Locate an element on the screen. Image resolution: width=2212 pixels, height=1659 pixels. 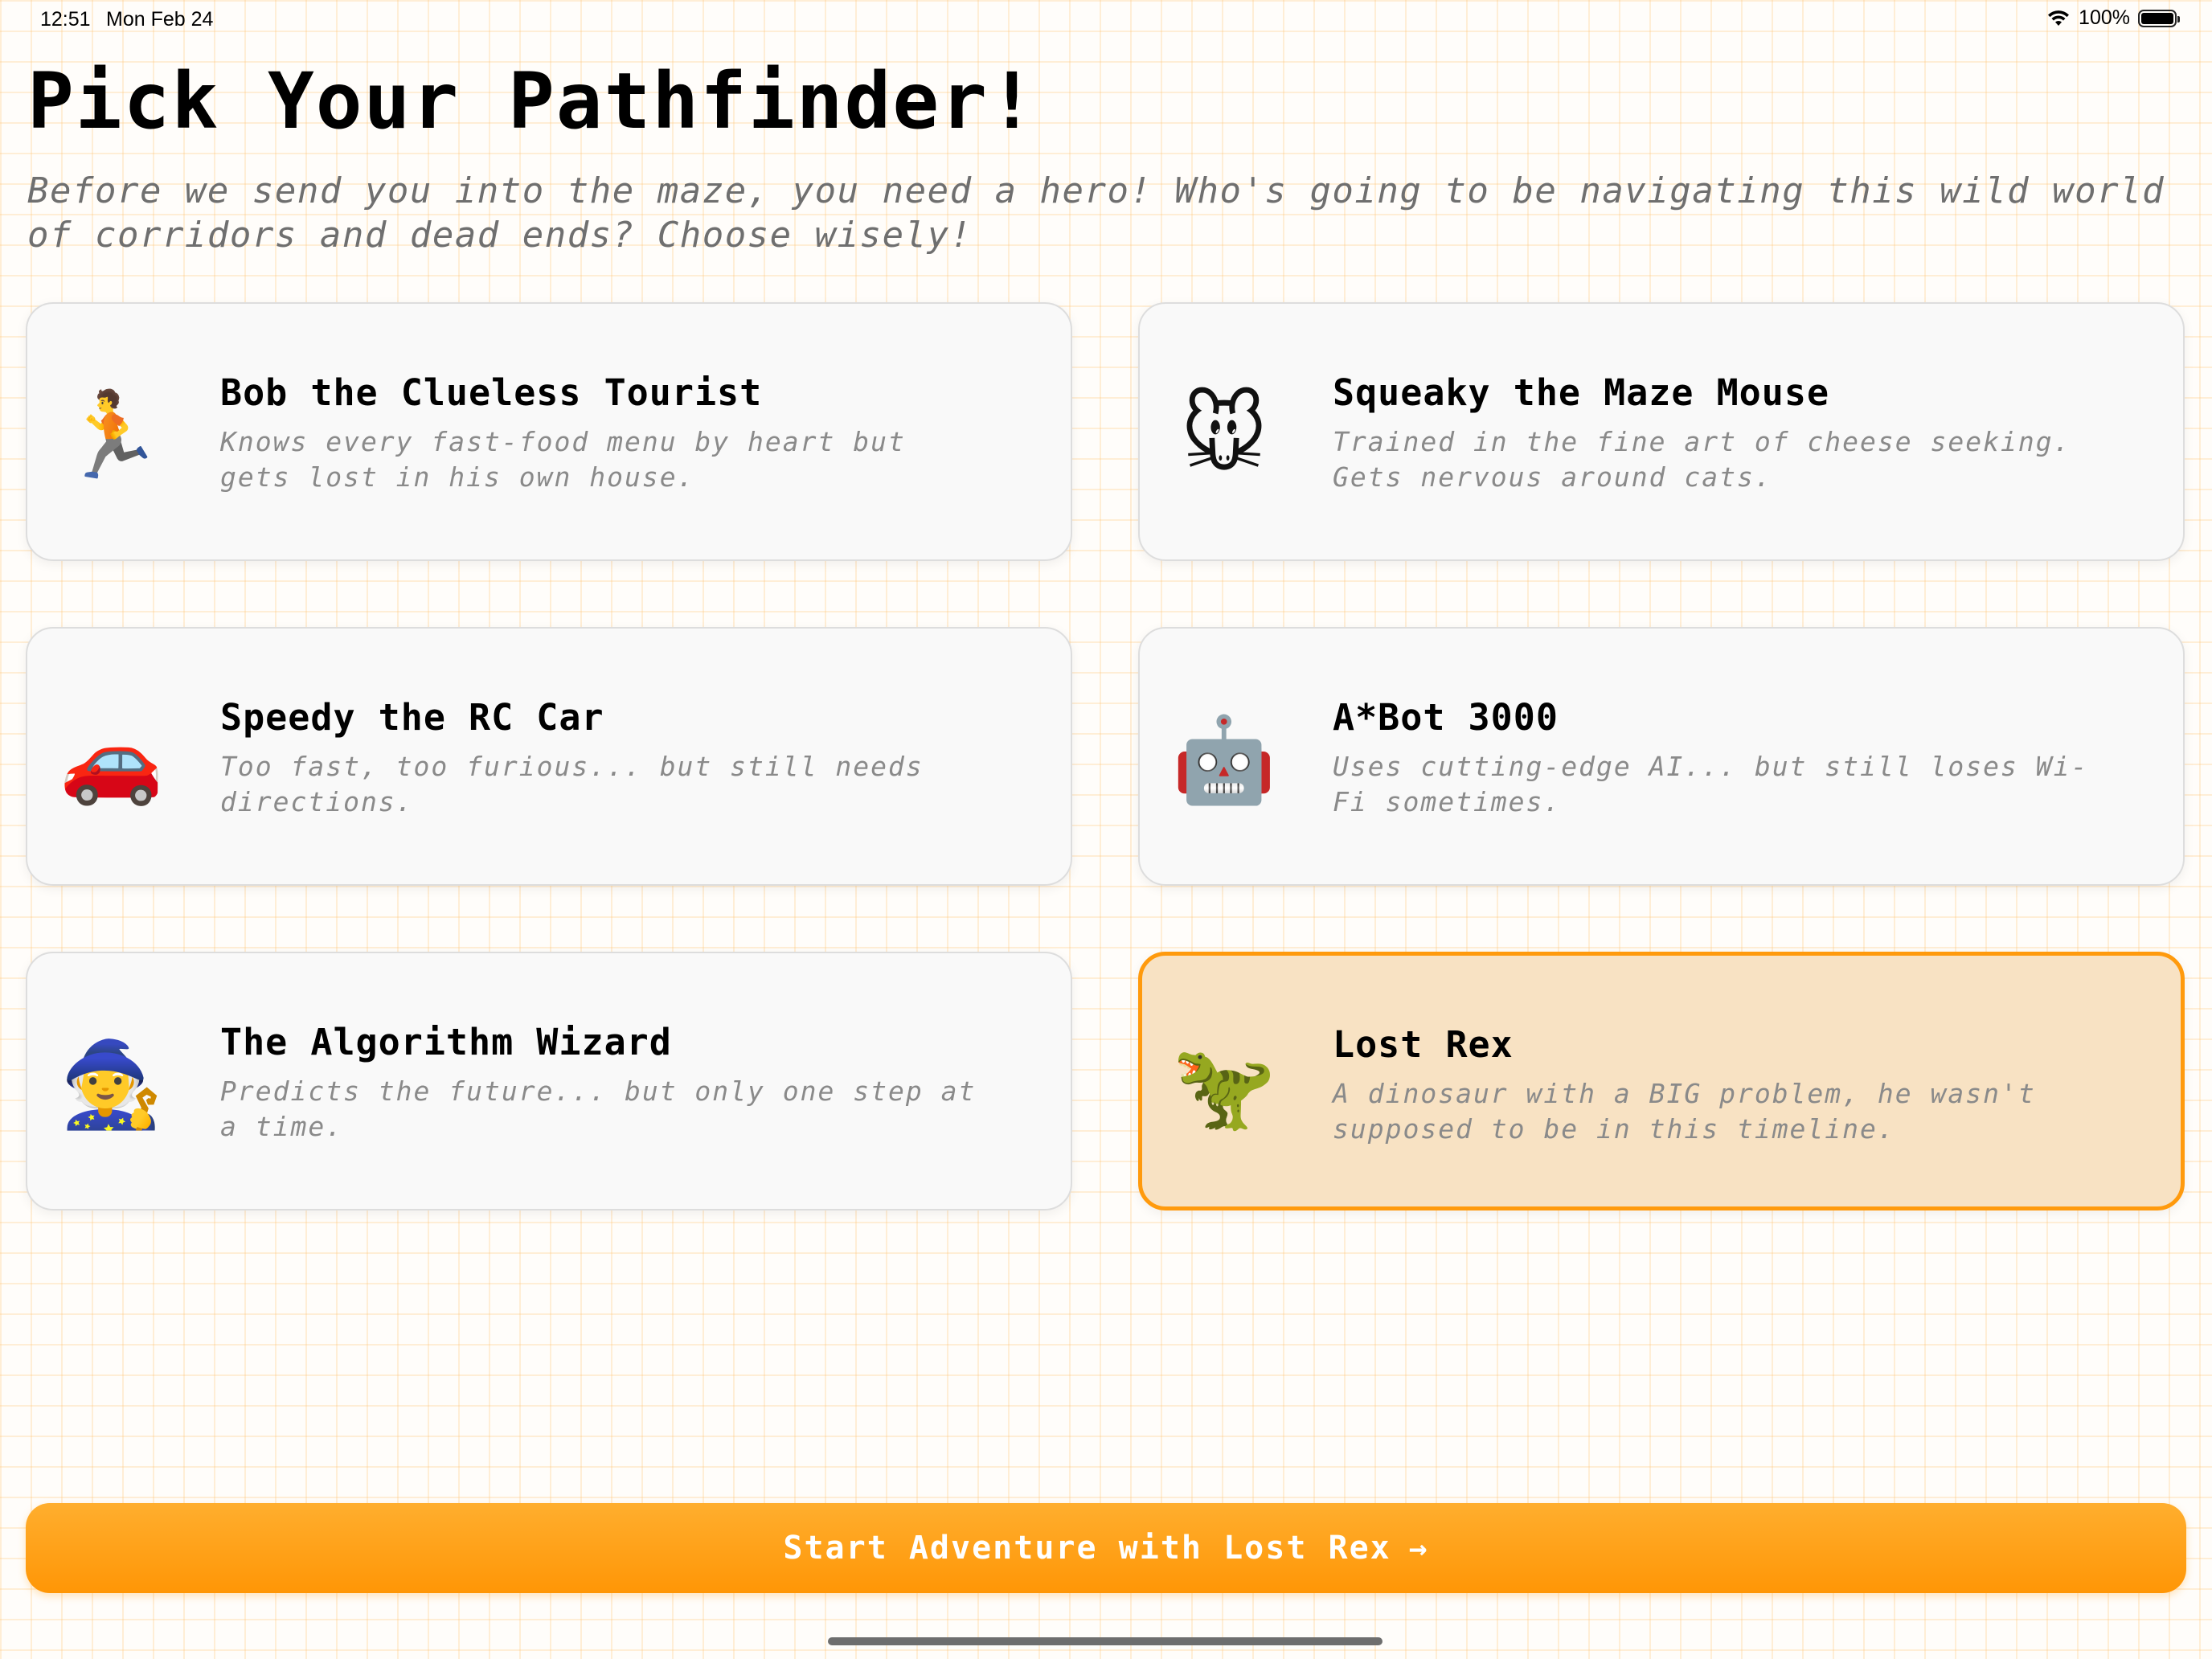
status-bar: 12:51 Mon Feb 24 100% is located at coordinates (1106, 19).